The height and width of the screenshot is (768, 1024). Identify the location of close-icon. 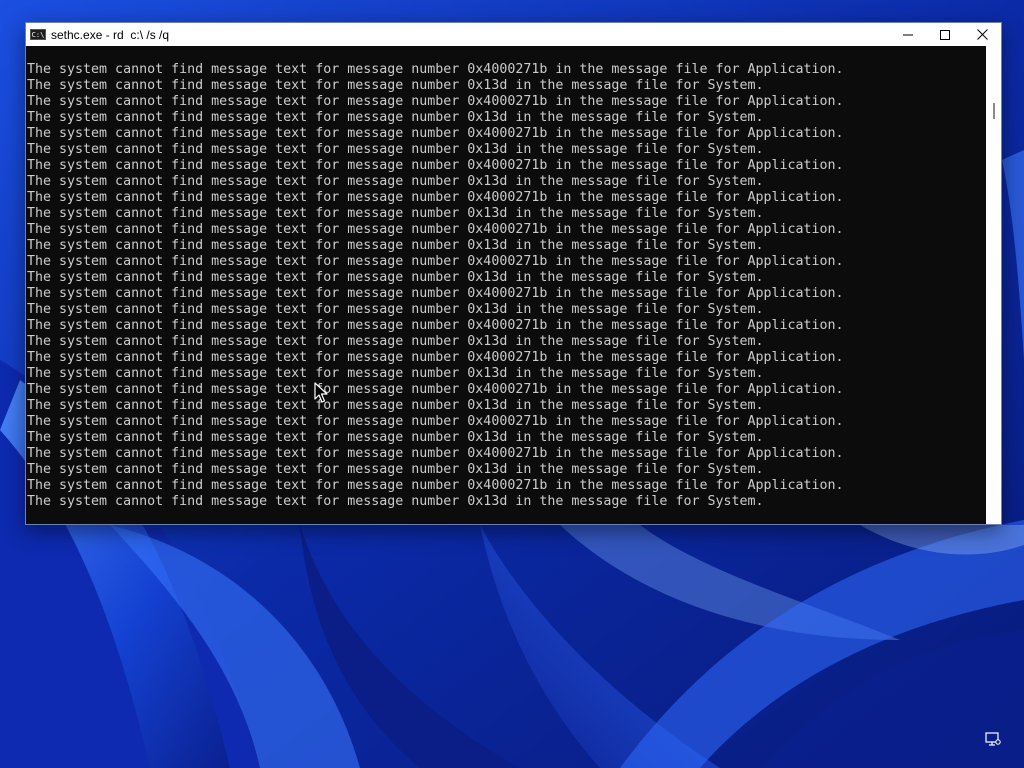
(982, 34).